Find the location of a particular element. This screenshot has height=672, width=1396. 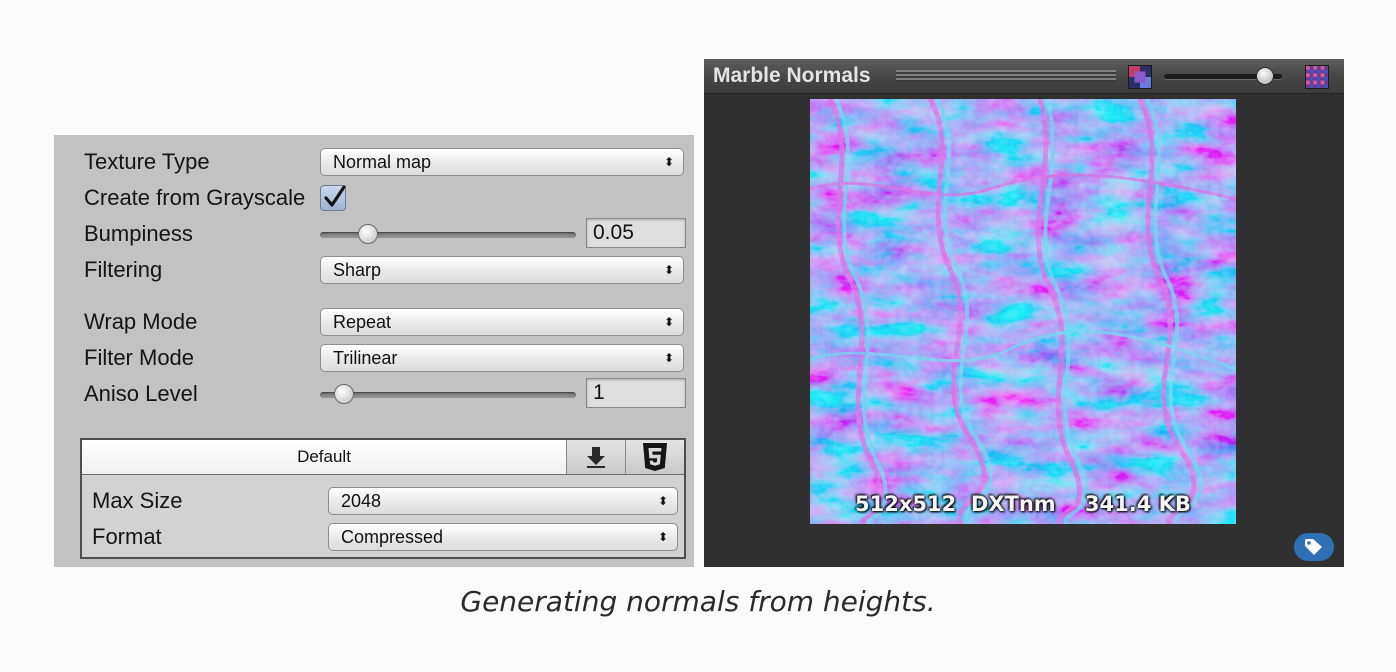

tab-default: Default is located at coordinates (324, 457).